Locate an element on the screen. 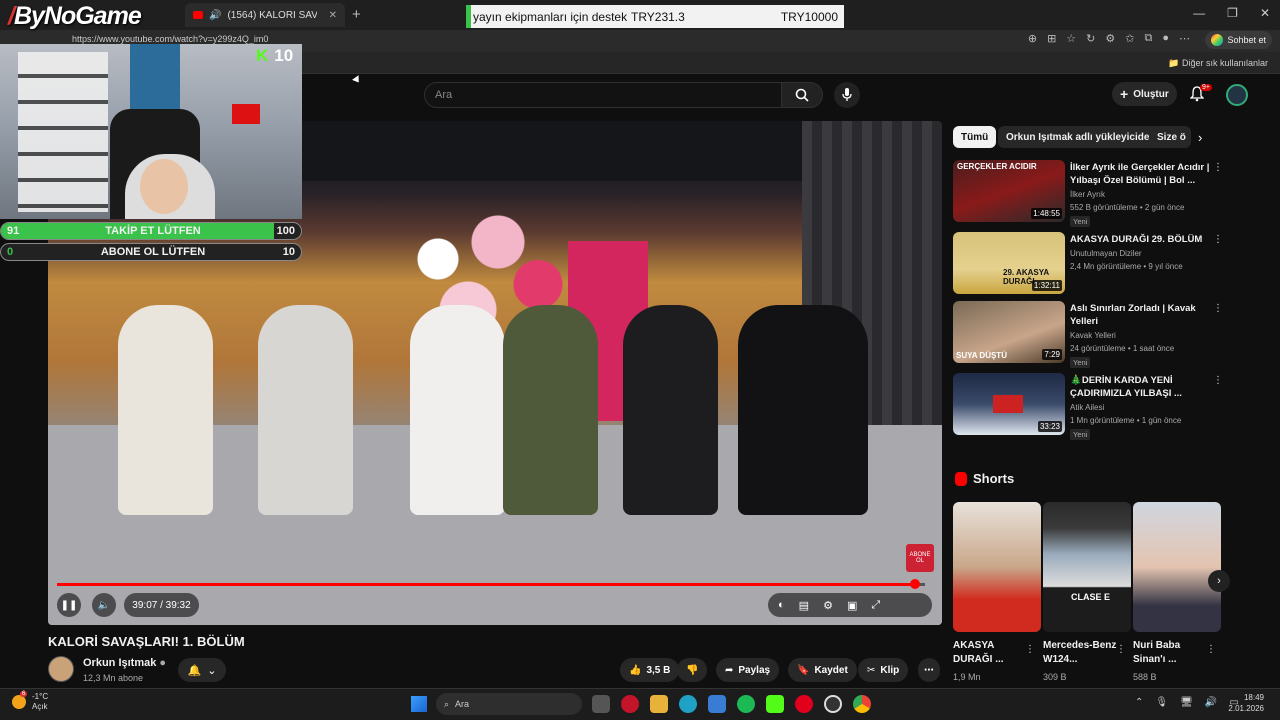 This screenshot has width=1280, height=720. copilot-chat-button: Sohbet et is located at coordinates (1238, 40).